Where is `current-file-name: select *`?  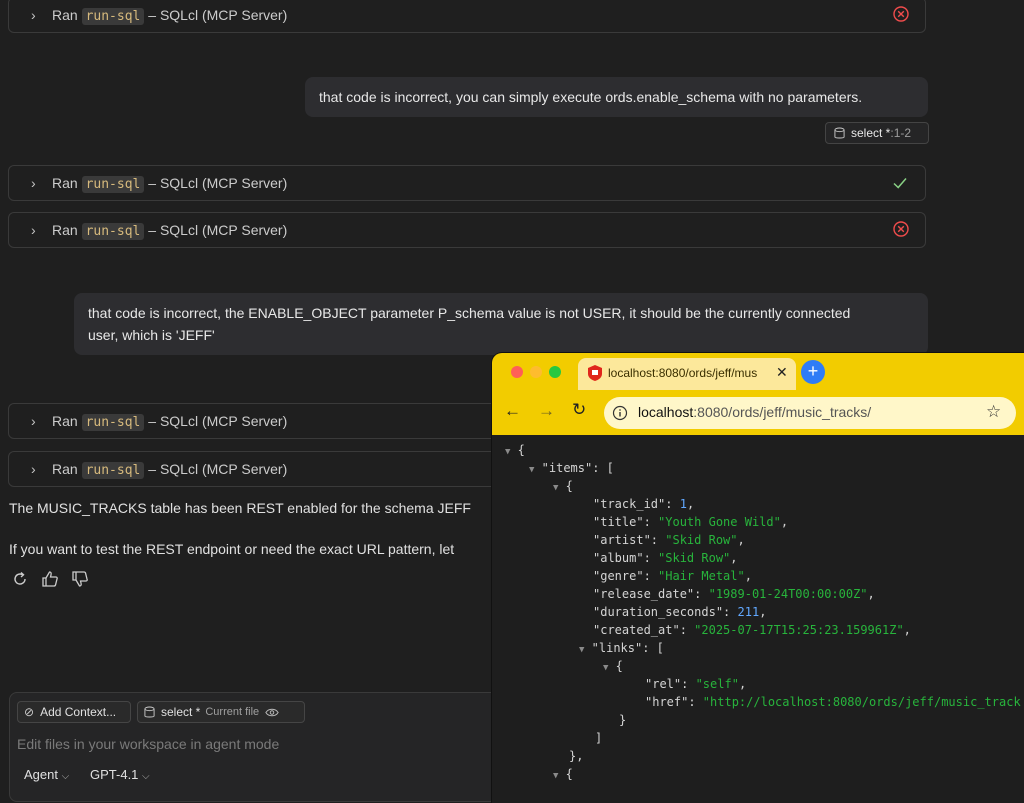
current-file-name: select * is located at coordinates (181, 712).